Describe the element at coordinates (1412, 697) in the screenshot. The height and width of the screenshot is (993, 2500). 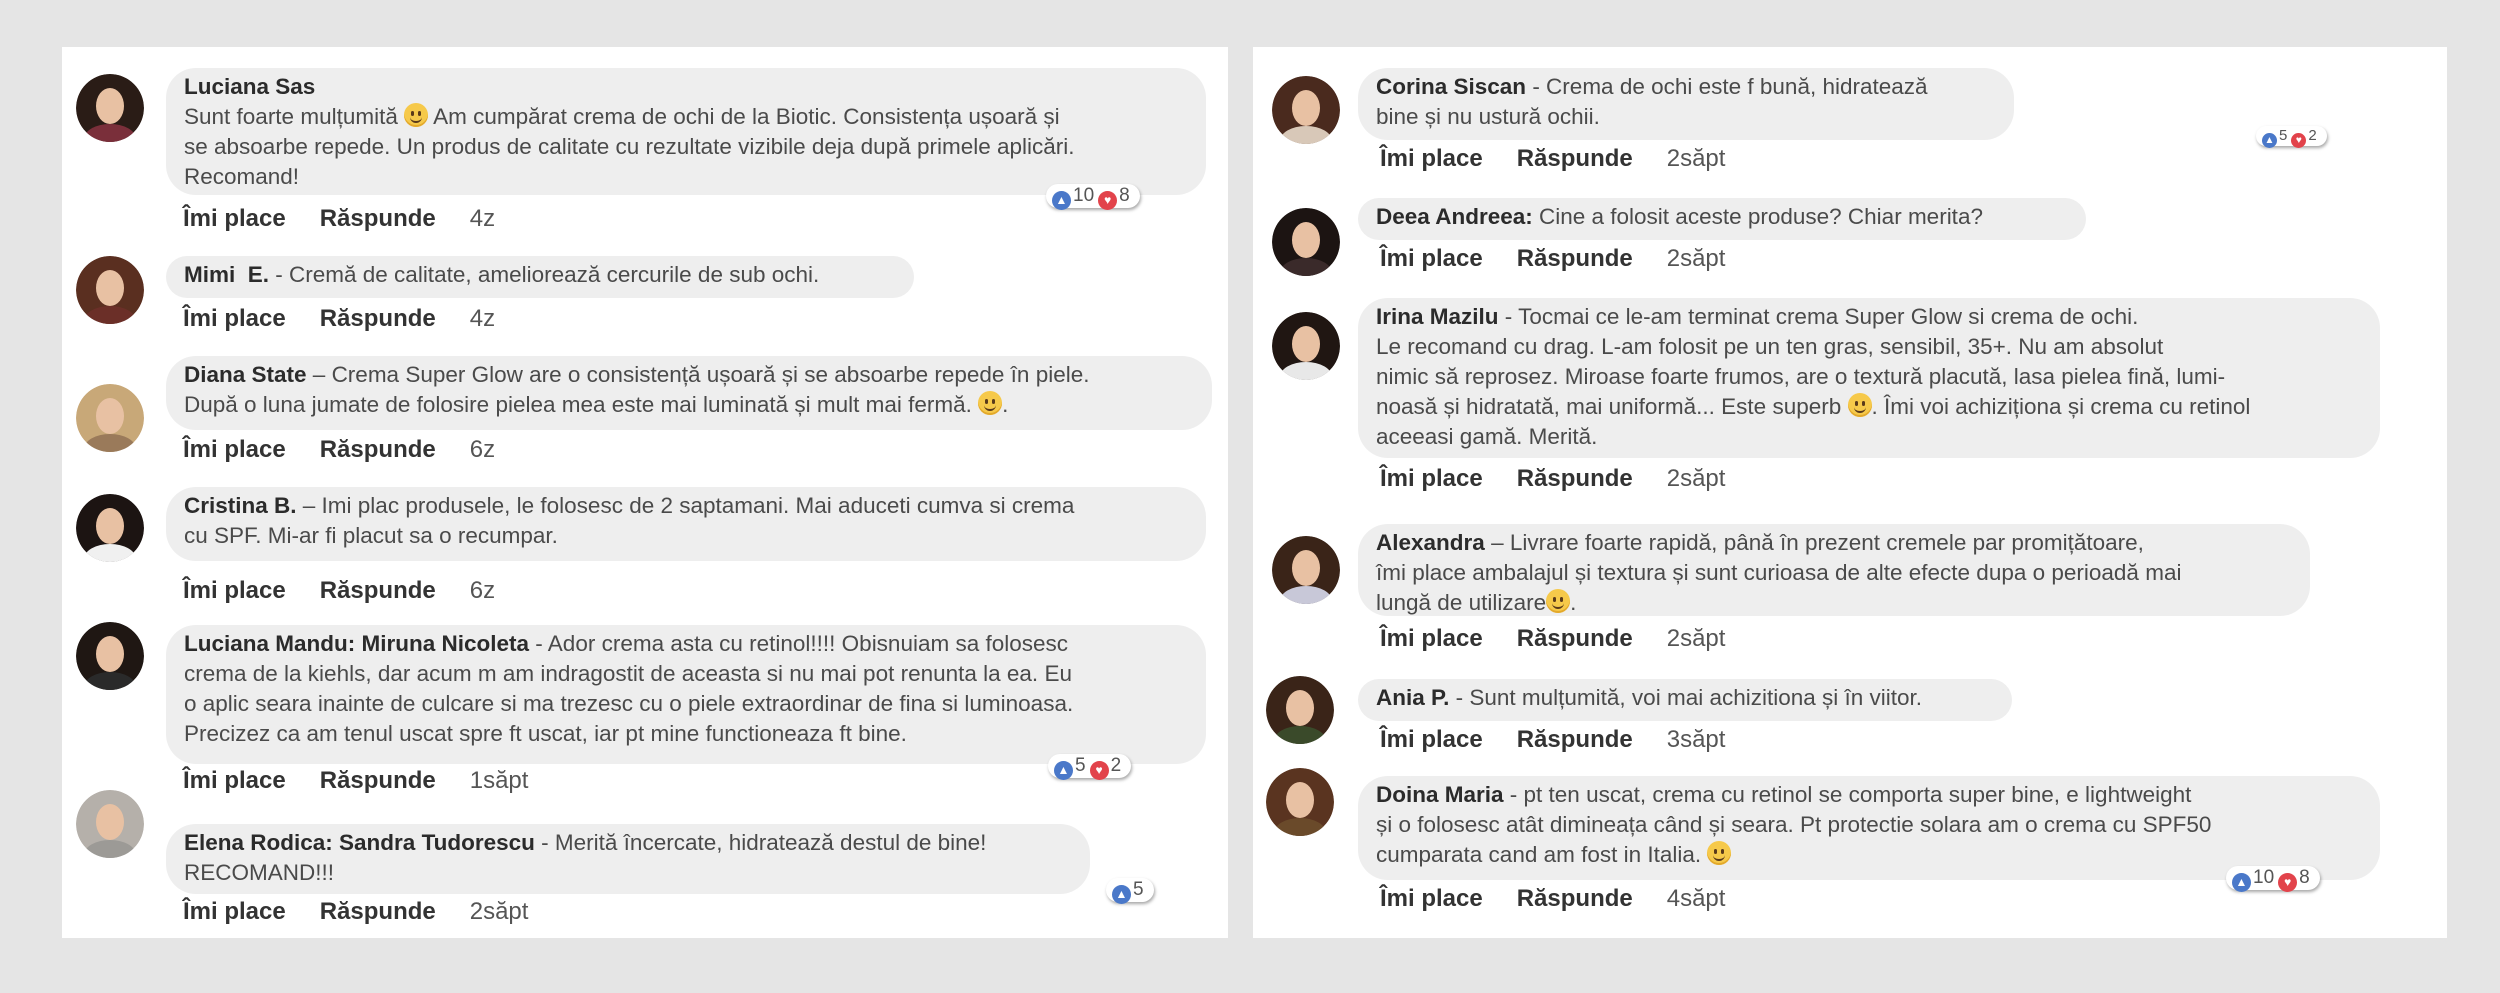
I see `comment-author: Ania P.` at that location.